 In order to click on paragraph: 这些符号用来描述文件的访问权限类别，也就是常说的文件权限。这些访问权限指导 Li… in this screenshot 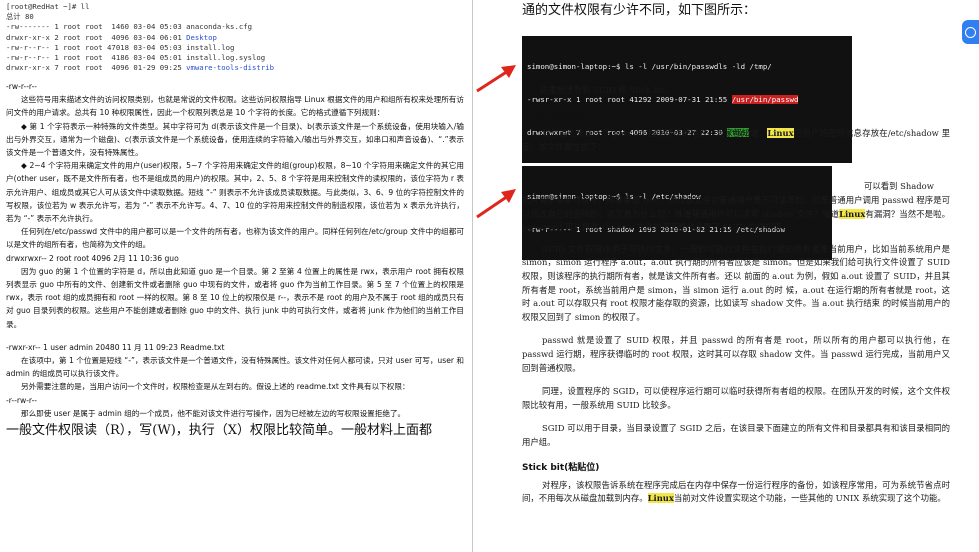, I will do `click(235, 106)`.